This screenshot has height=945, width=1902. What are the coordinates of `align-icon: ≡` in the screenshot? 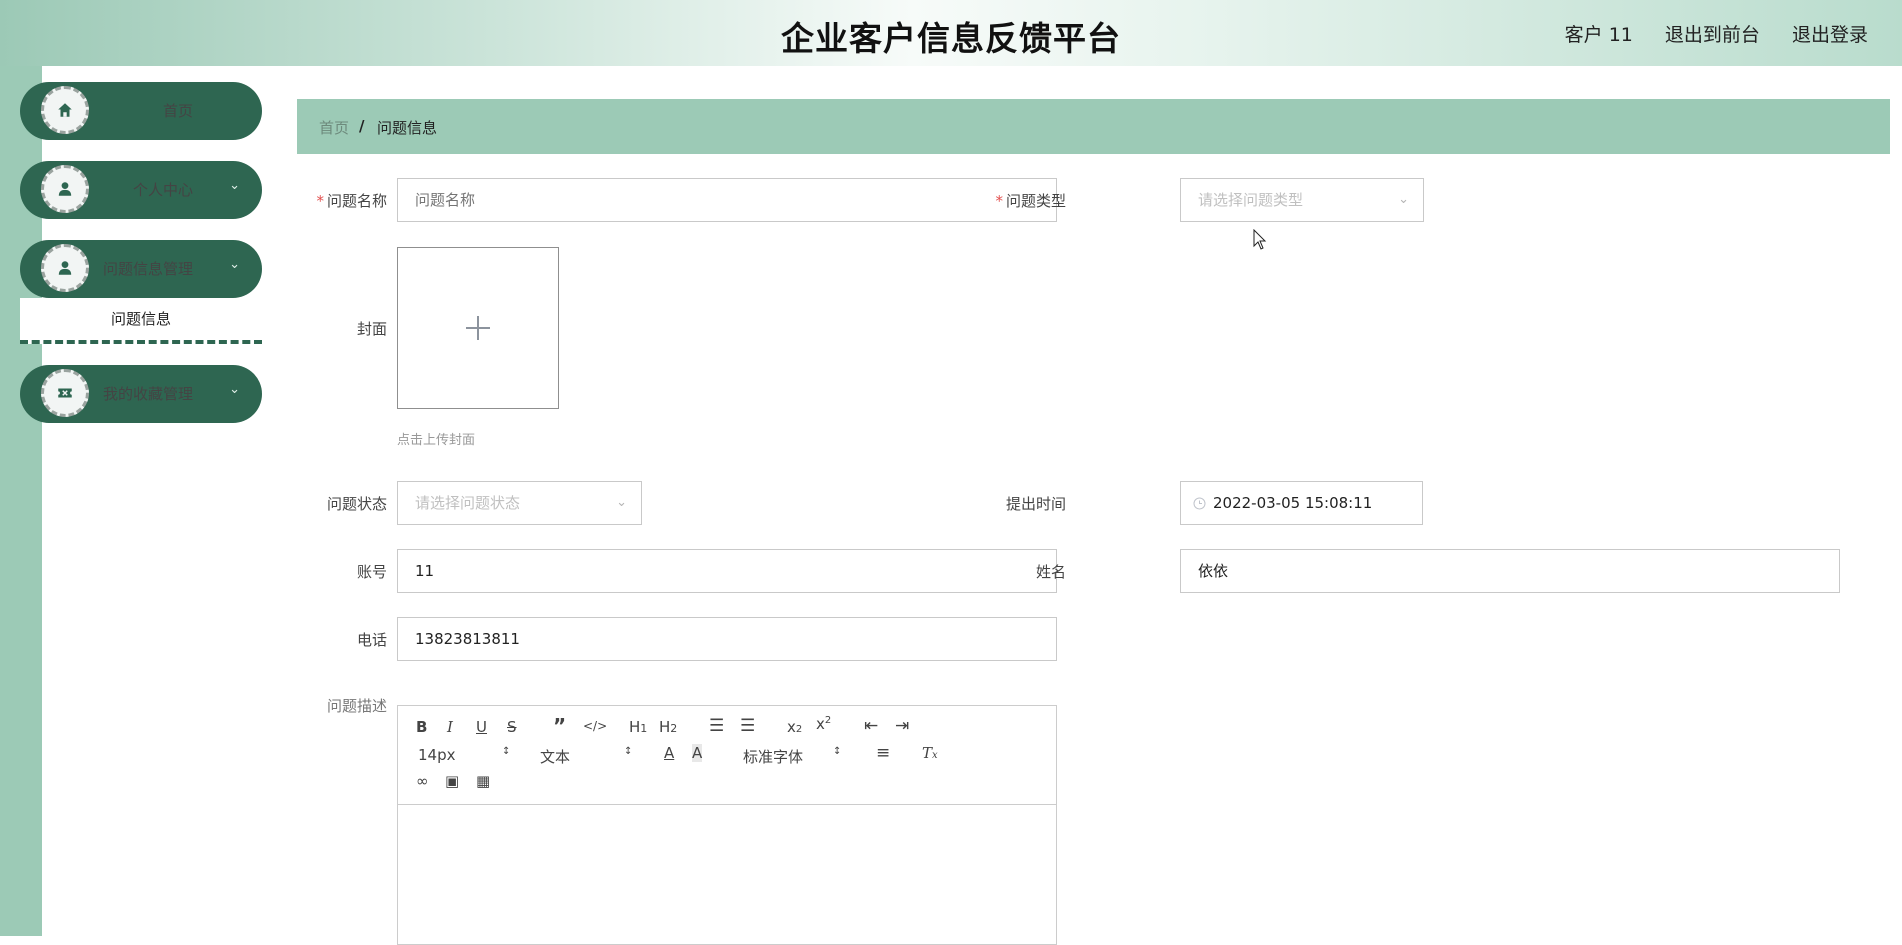 It's located at (883, 753).